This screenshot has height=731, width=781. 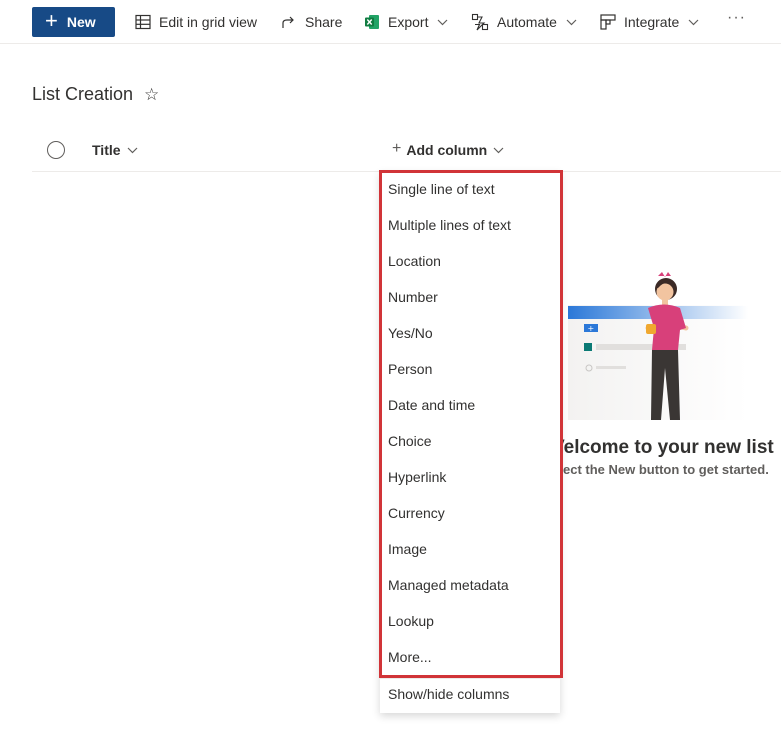 I want to click on select-all-radio, so click(x=56, y=150).